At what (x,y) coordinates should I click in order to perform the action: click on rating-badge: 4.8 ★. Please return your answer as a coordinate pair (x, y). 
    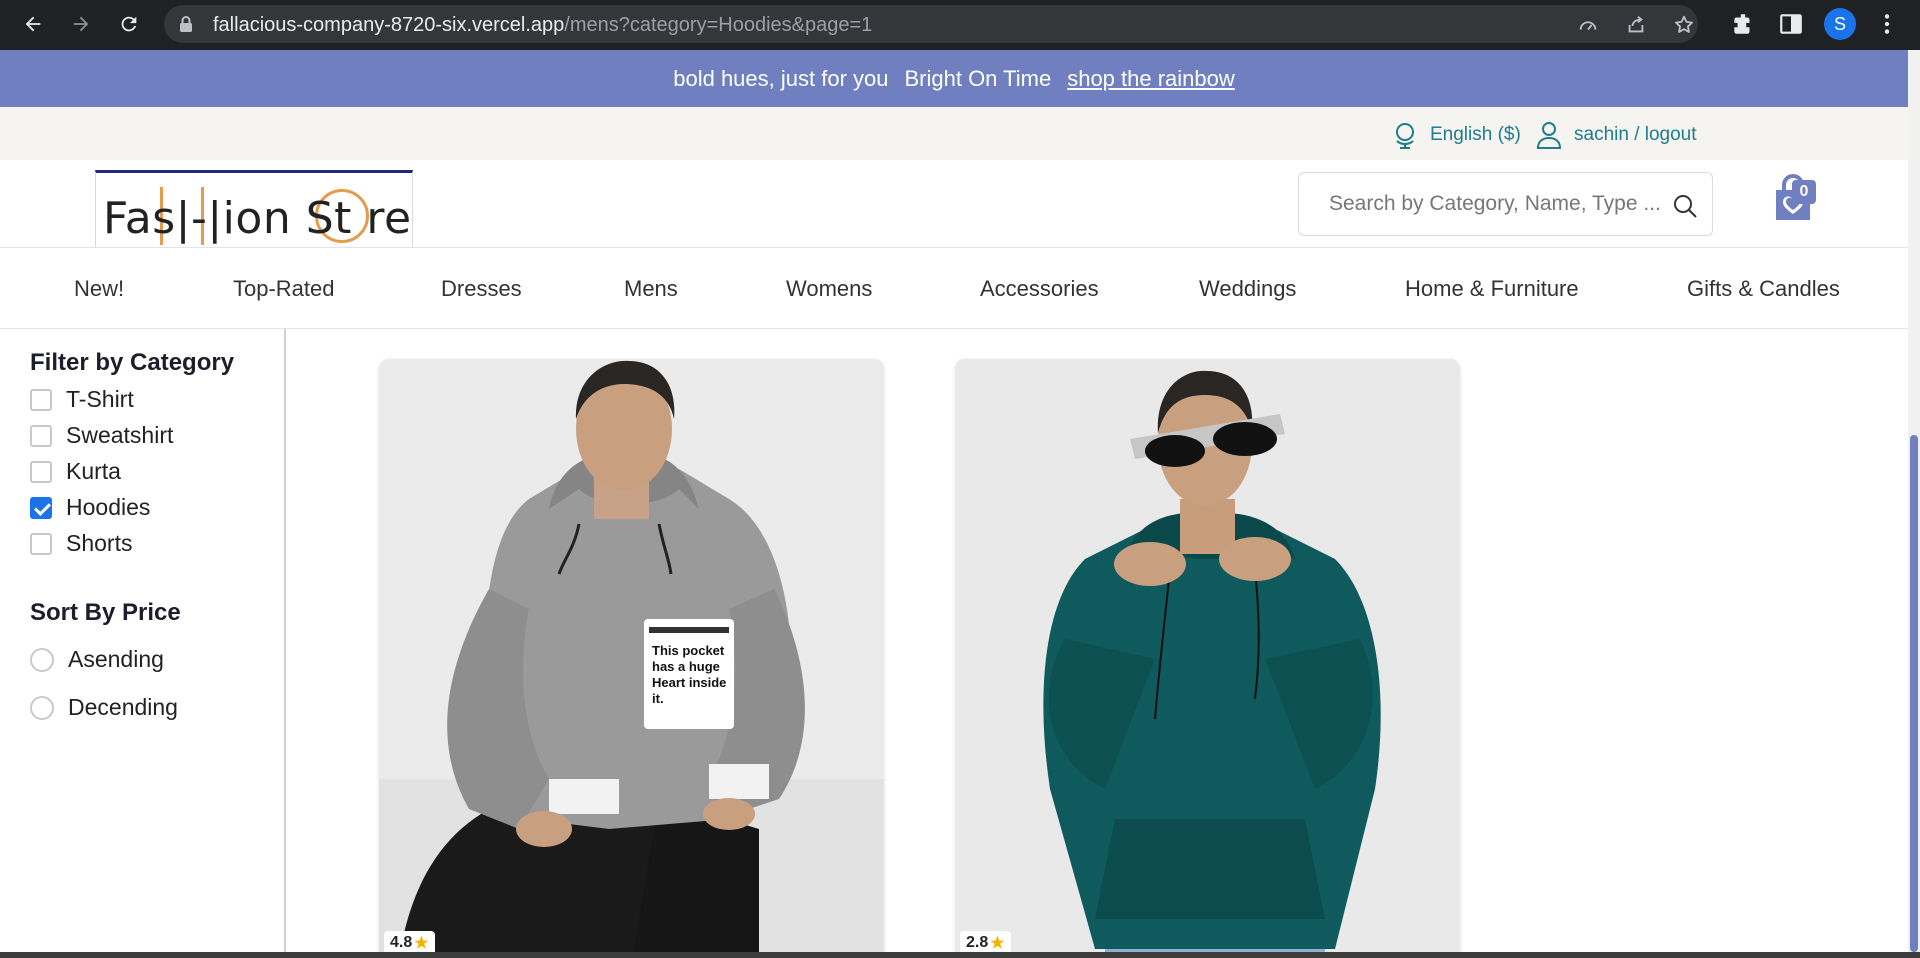
    Looking at the image, I should click on (409, 941).